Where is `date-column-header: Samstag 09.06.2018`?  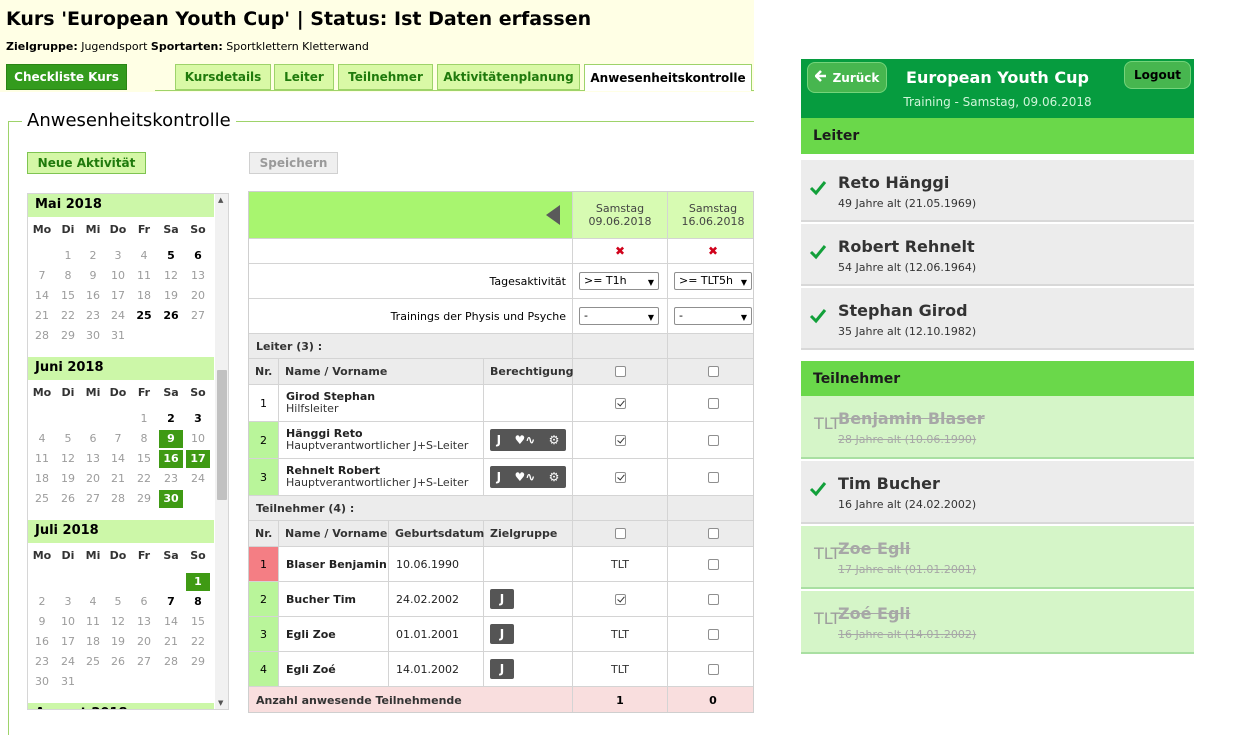 date-column-header: Samstag 09.06.2018 is located at coordinates (620, 215).